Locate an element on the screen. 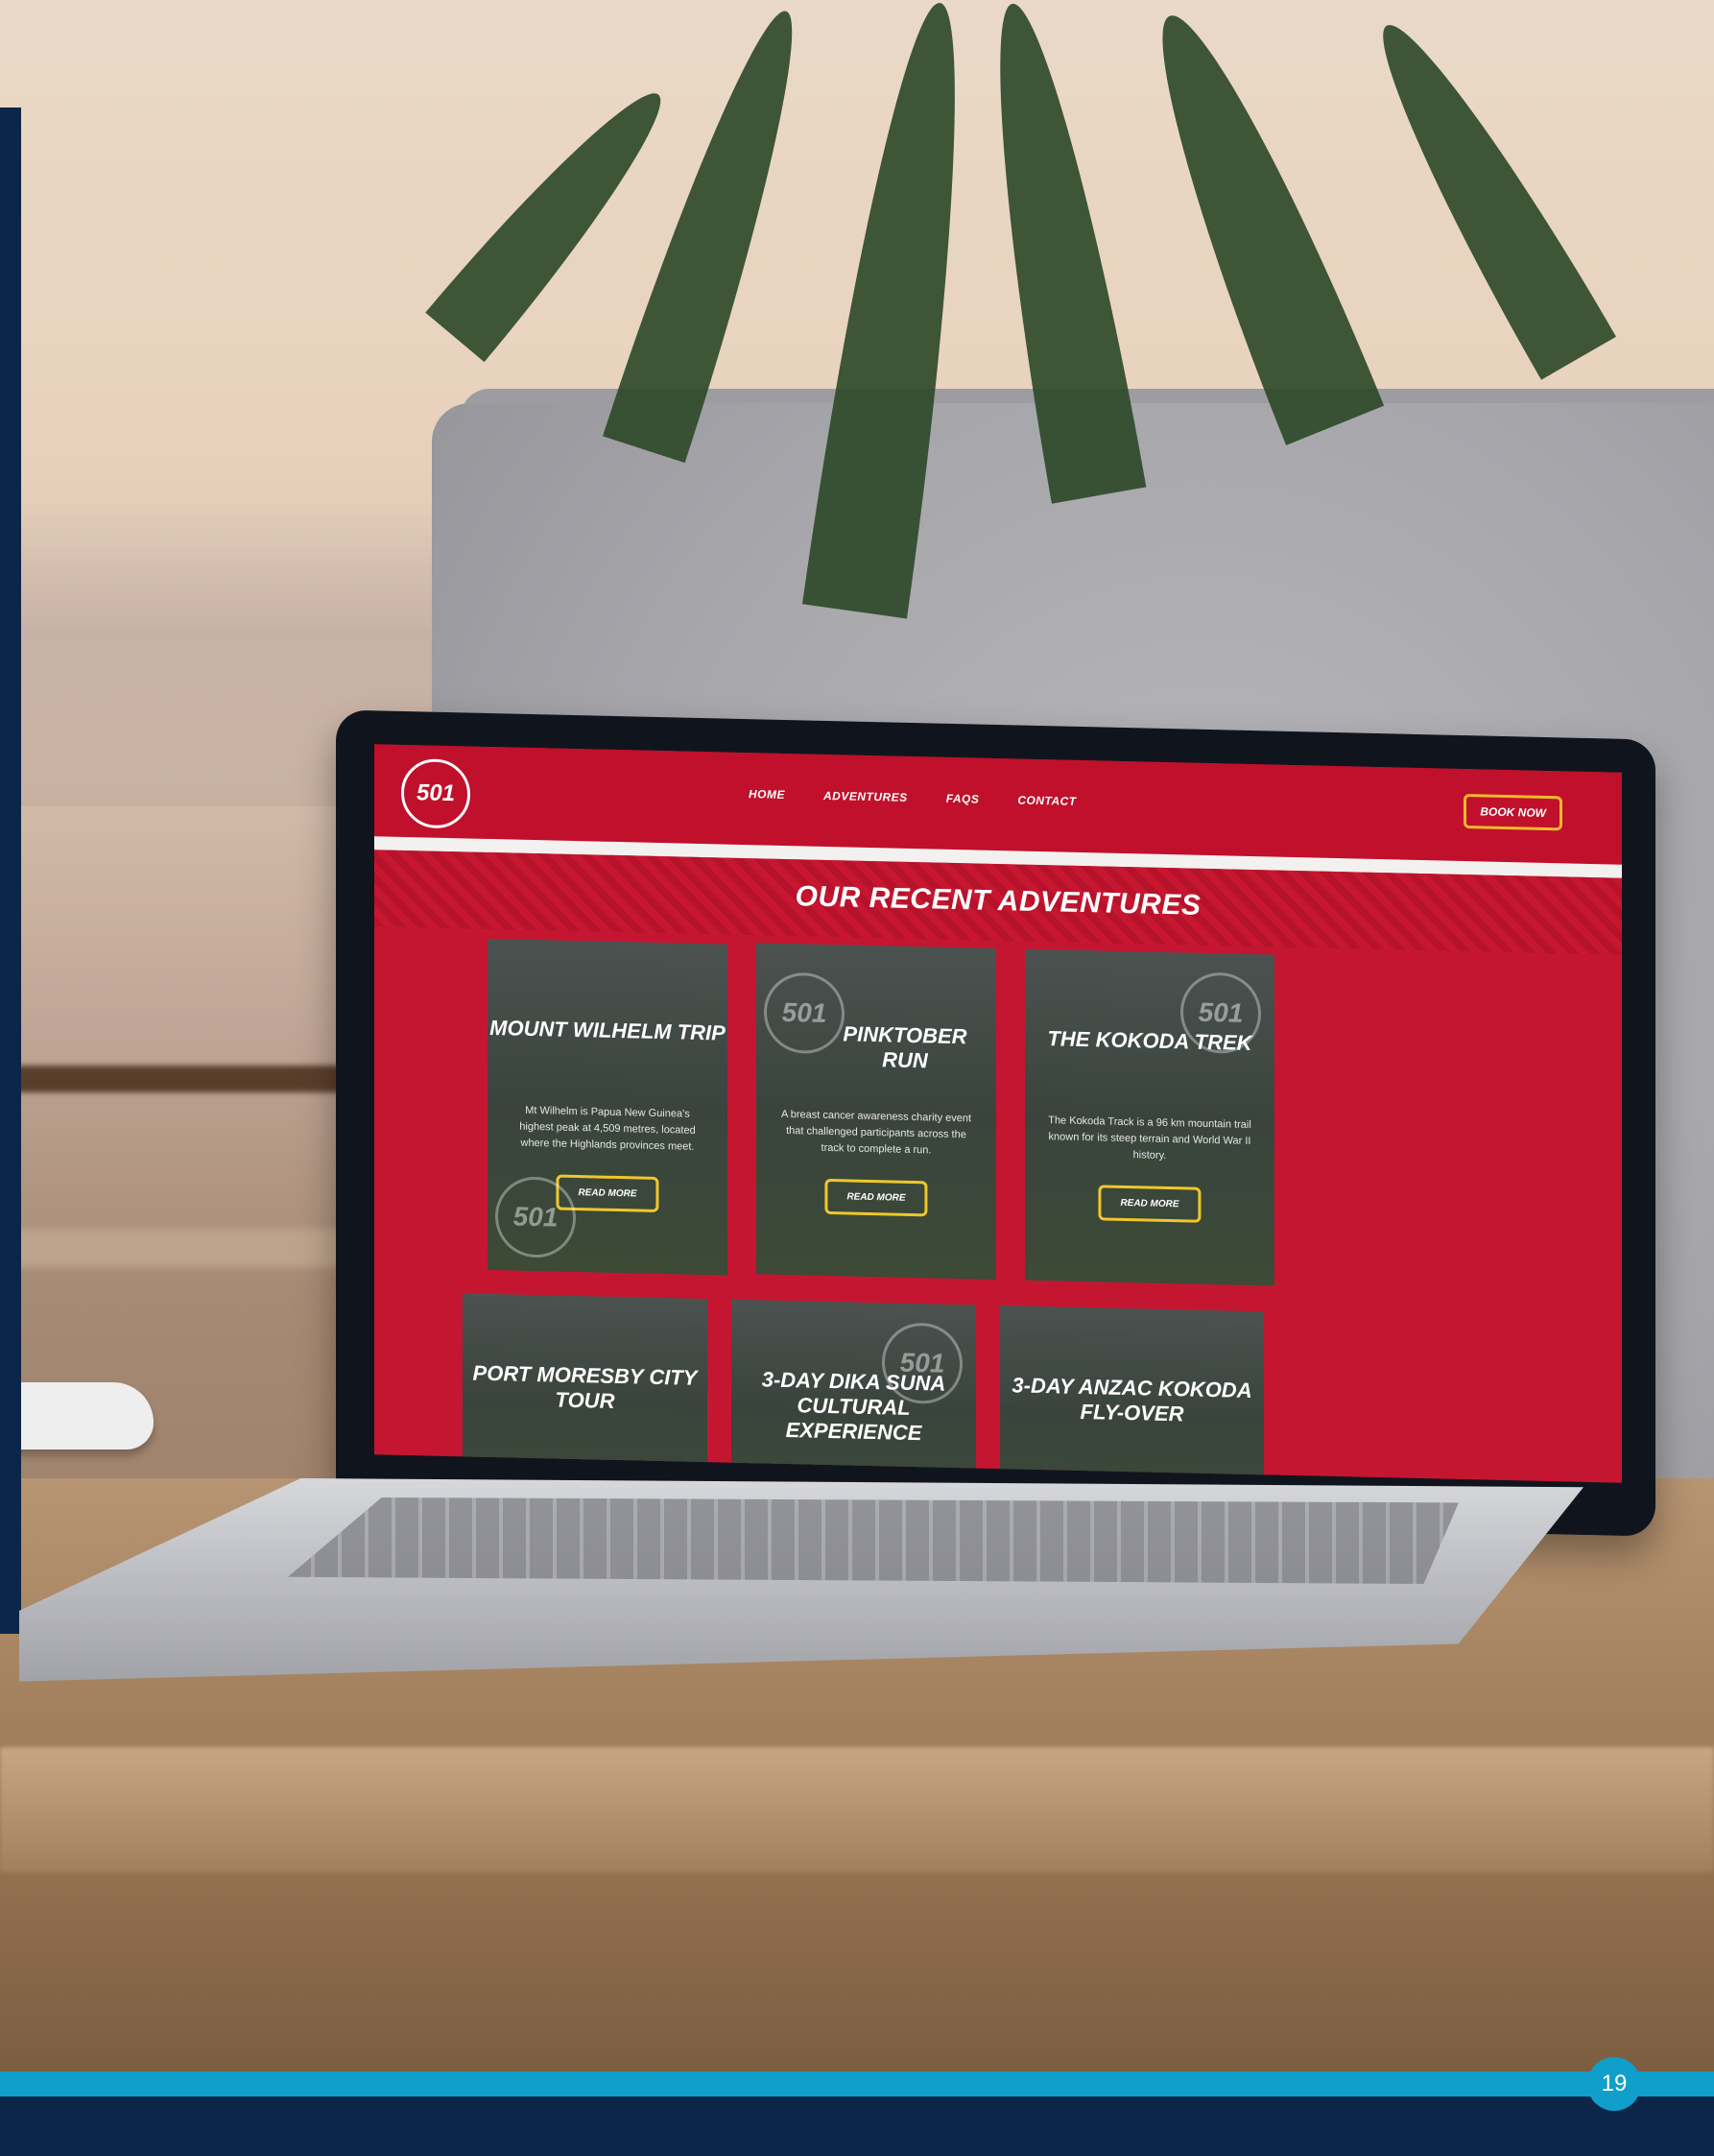 Image resolution: width=1714 pixels, height=2156 pixels. card-title: PORT MORESBY CITY TOUR is located at coordinates (585, 1386).